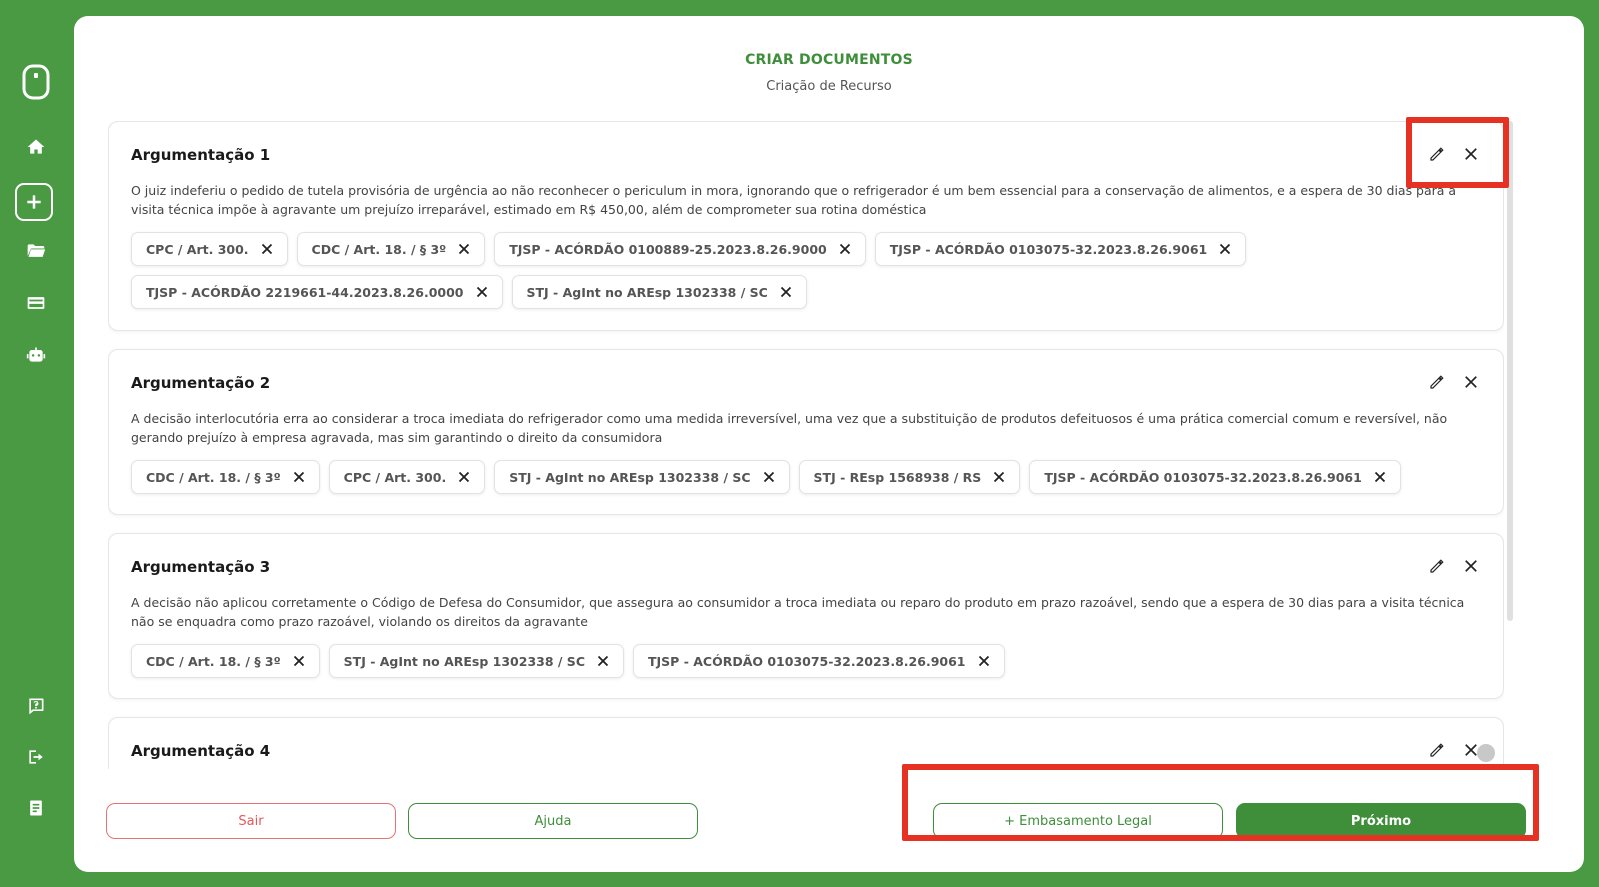  I want to click on add-icon, so click(34, 202).